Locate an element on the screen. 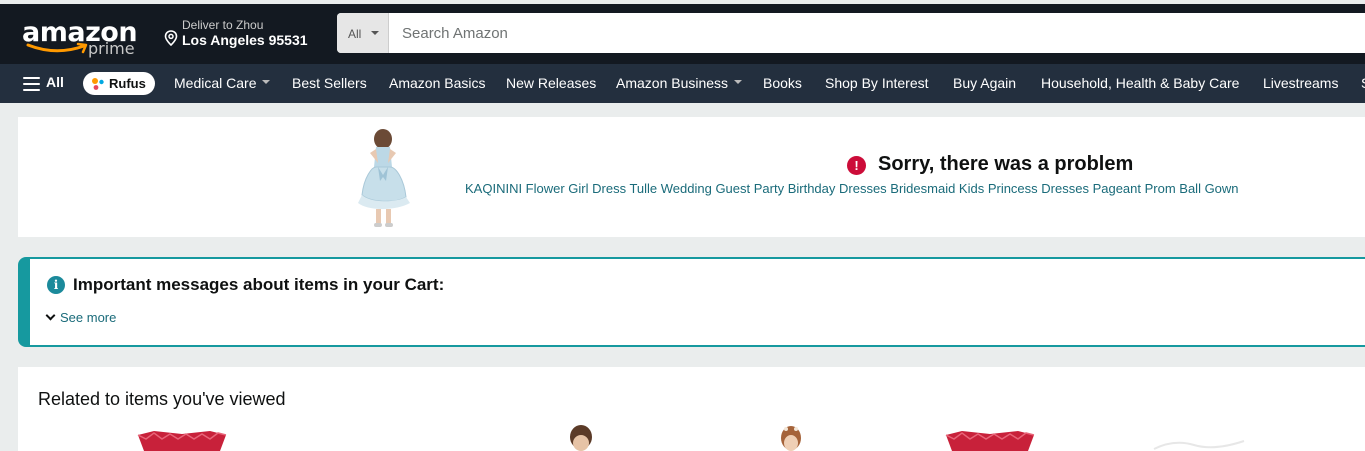  nav-item-shop-by-interest: Shop By Interest is located at coordinates (877, 83).